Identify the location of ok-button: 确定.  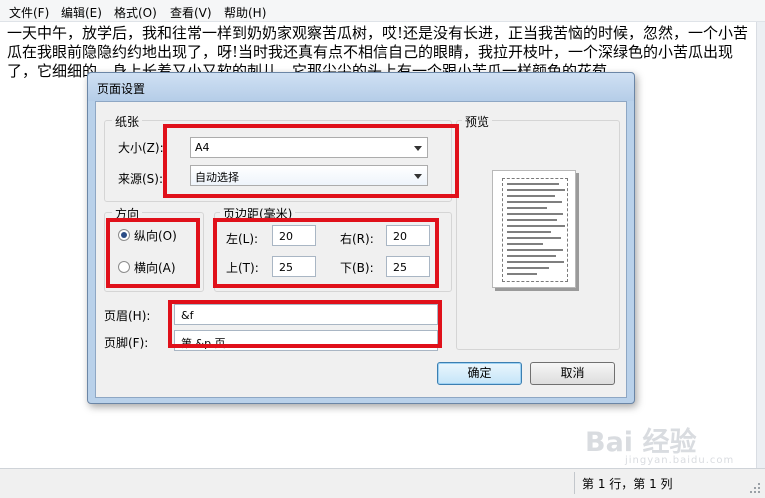
(479, 373).